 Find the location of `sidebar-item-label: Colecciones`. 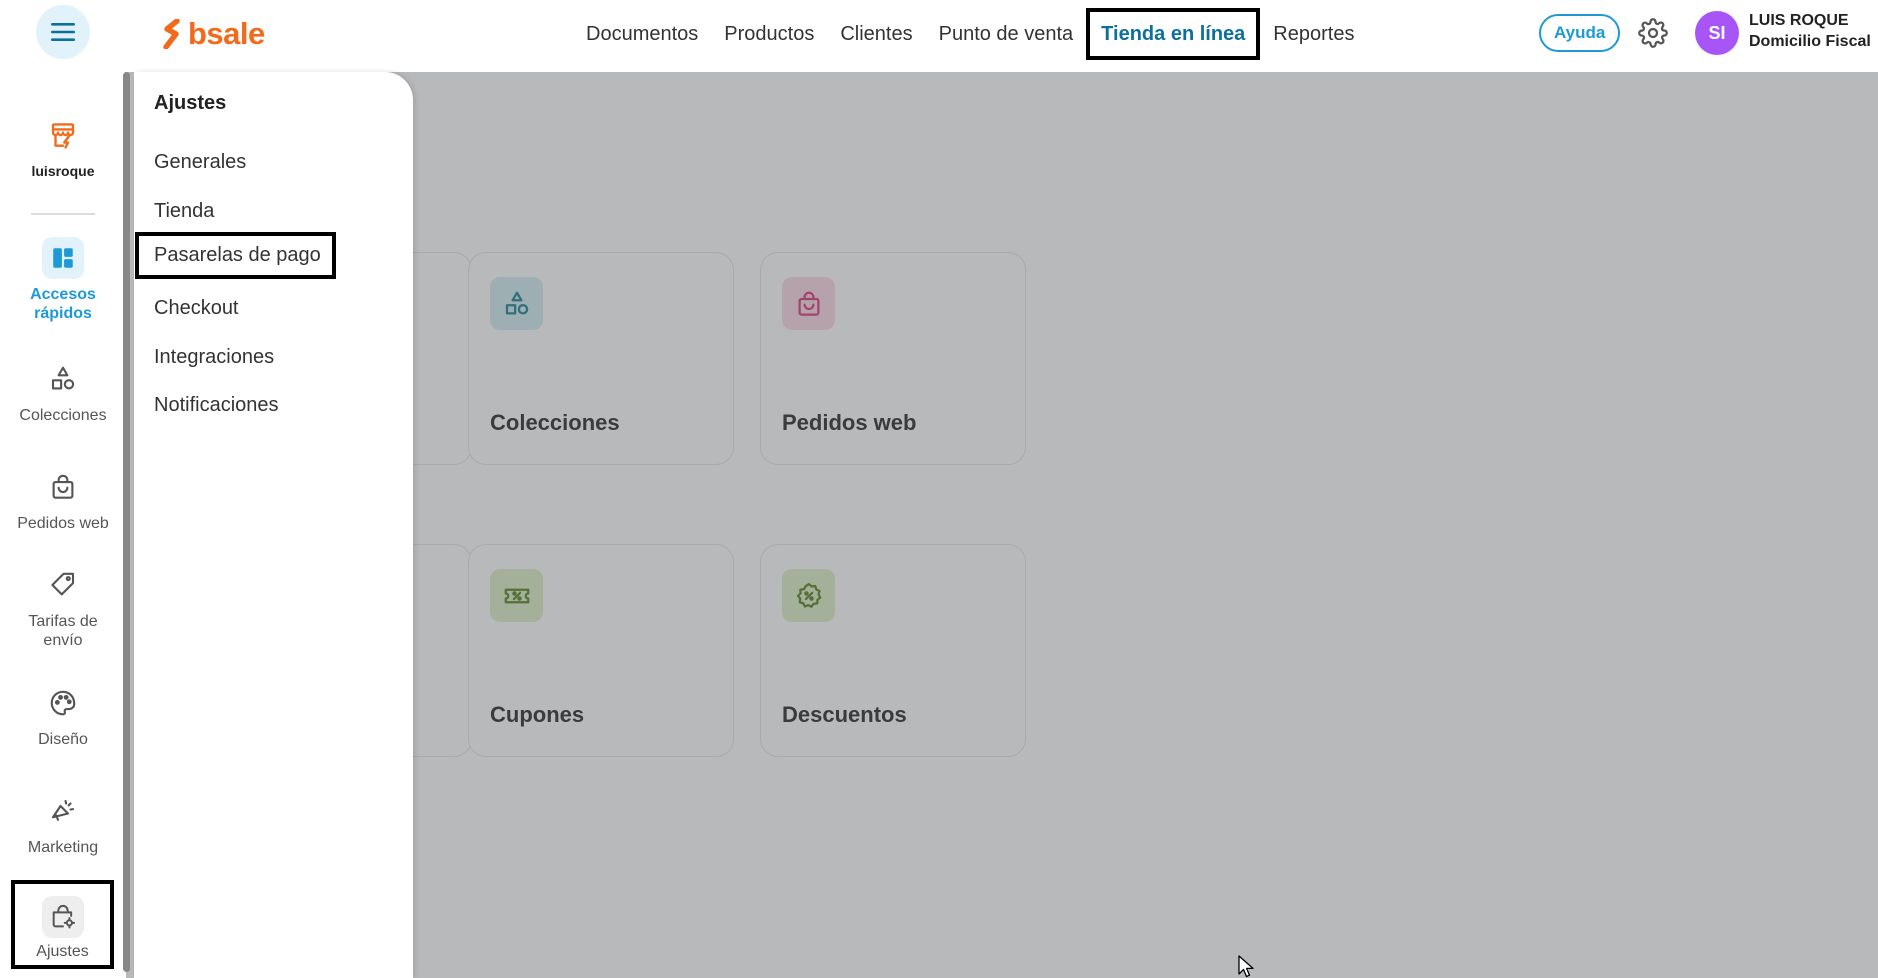

sidebar-item-label: Colecciones is located at coordinates (63, 415).